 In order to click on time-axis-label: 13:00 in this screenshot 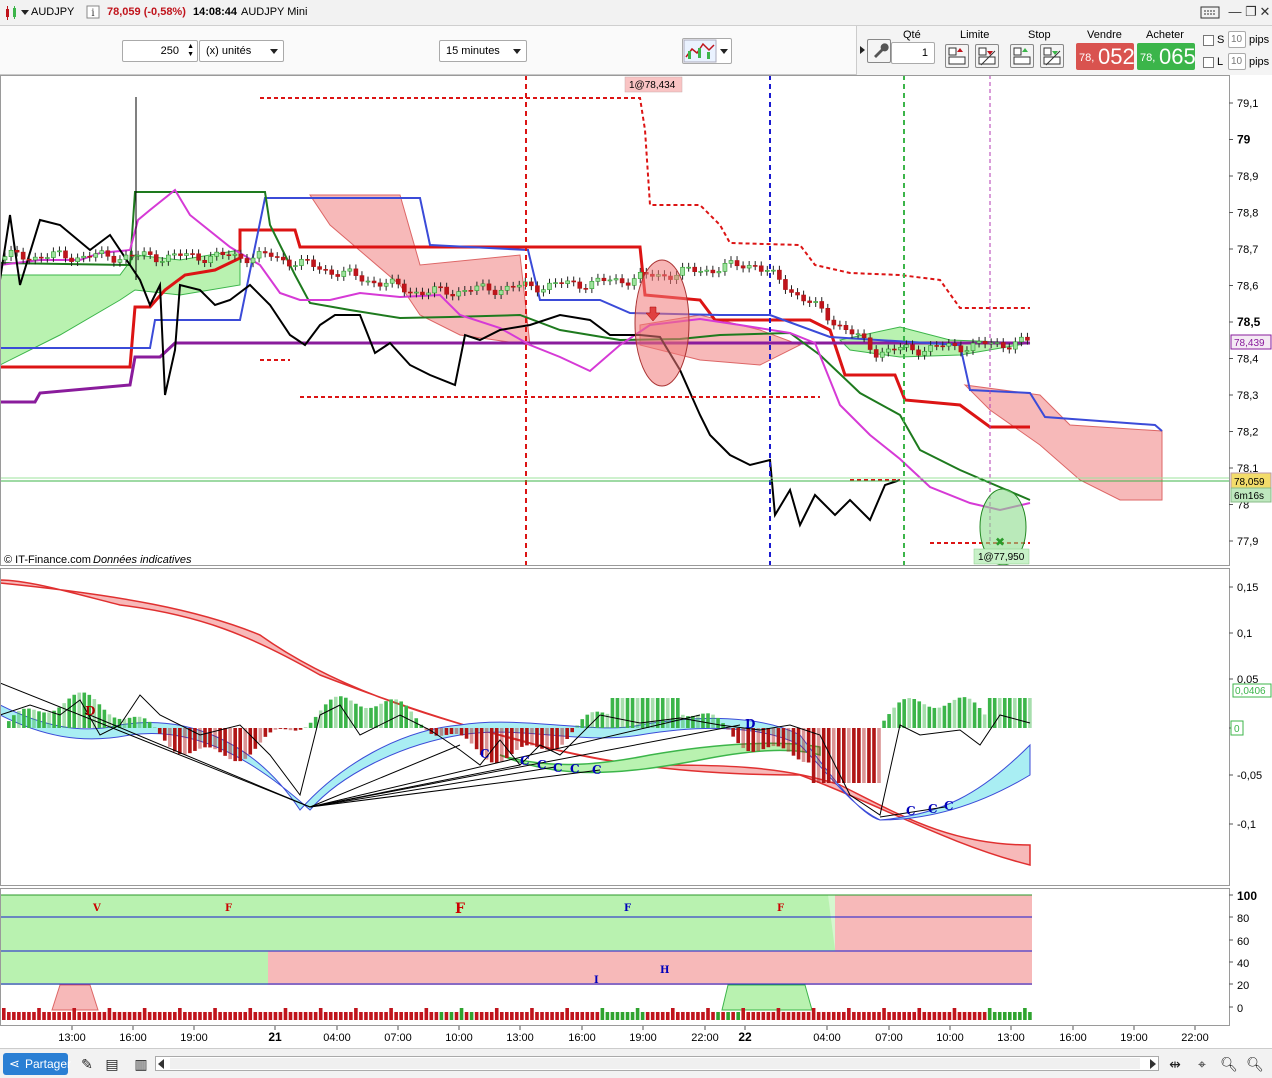, I will do `click(520, 1038)`.